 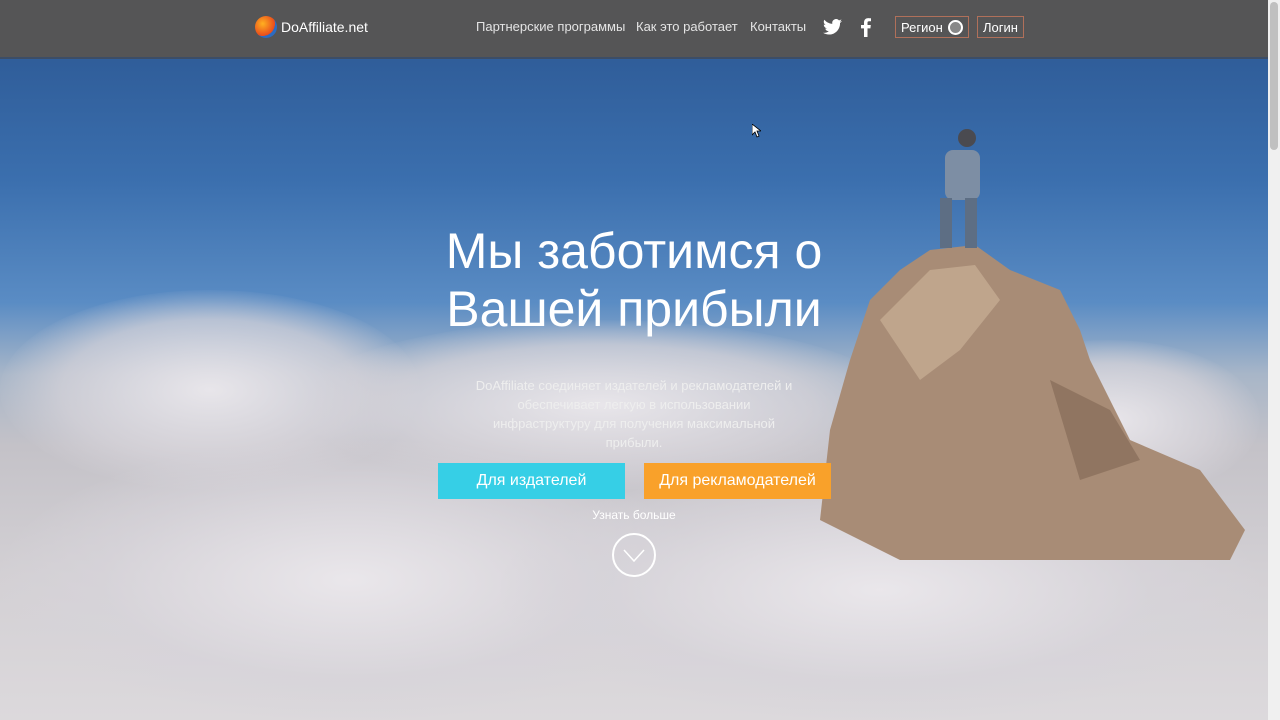 I want to click on logo: DoAffiliate.net, so click(x=311, y=27).